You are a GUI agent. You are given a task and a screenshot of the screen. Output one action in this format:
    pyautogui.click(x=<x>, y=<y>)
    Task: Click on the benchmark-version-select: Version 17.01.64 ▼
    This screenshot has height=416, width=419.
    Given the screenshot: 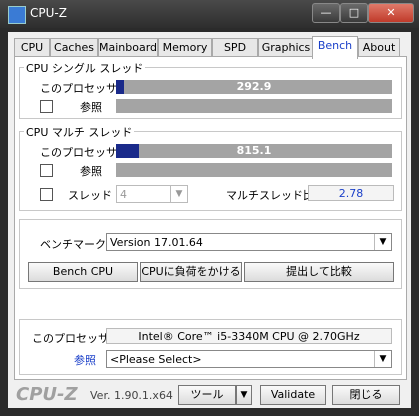 What is the action you would take?
    pyautogui.click(x=249, y=242)
    